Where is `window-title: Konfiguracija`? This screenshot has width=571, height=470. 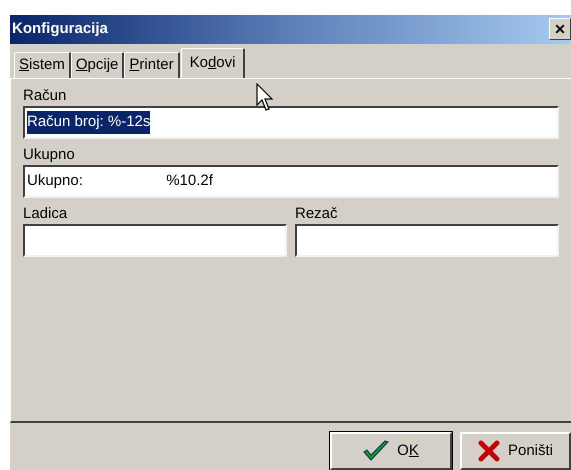
window-title: Konfiguracija is located at coordinates (60, 29).